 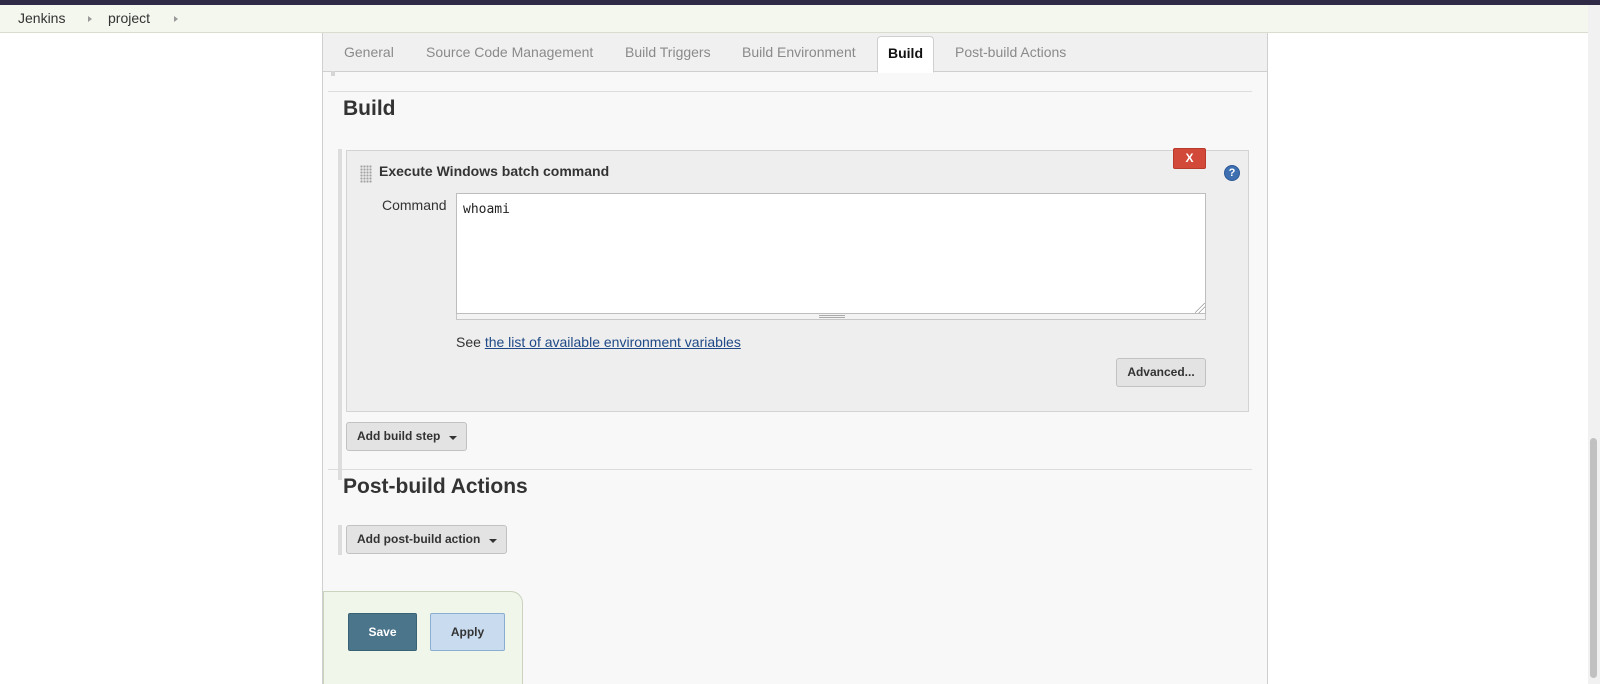 I want to click on help-icon: ?, so click(x=1232, y=173).